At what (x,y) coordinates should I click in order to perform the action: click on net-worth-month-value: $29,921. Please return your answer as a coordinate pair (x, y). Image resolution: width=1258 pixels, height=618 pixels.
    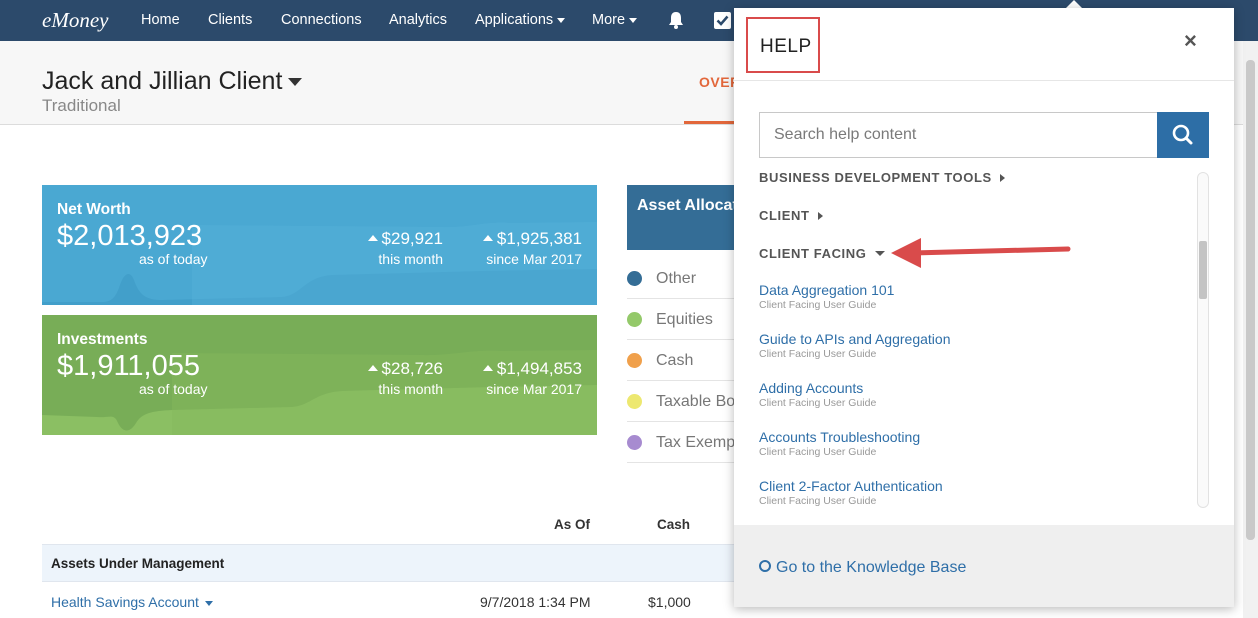
    Looking at the image, I should click on (412, 238).